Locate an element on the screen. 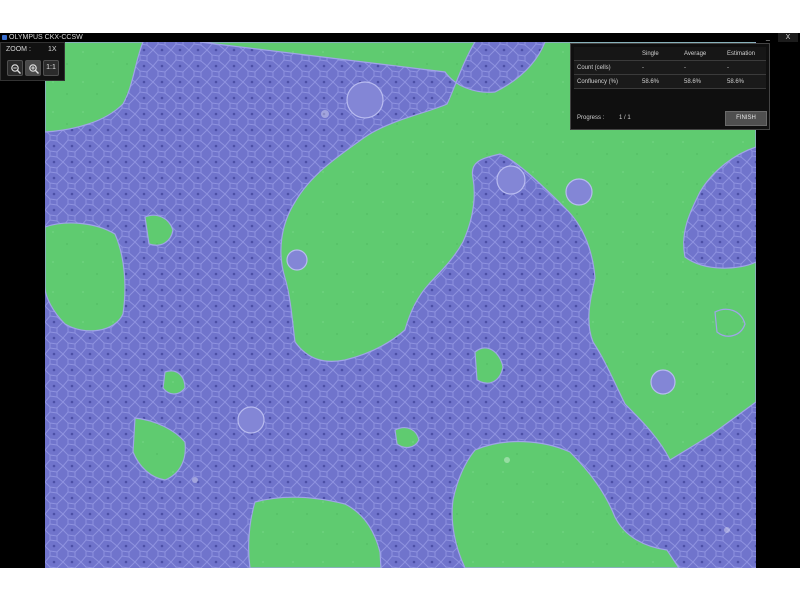 The width and height of the screenshot is (800, 600). confluency-average: 58.6% is located at coordinates (702, 81).